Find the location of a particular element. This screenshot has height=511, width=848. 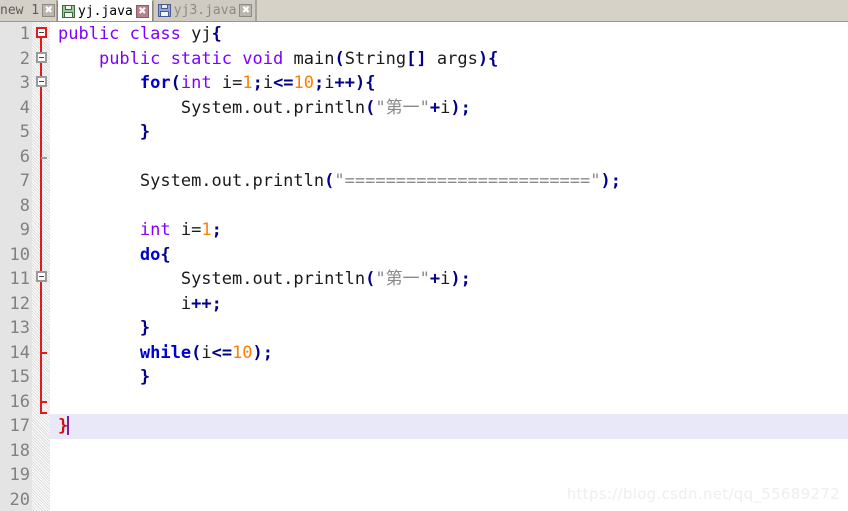

editor-tab-bar: new 1 ✖ yj.java ✖ yj3.java ✖ is located at coordinates (424, 11).